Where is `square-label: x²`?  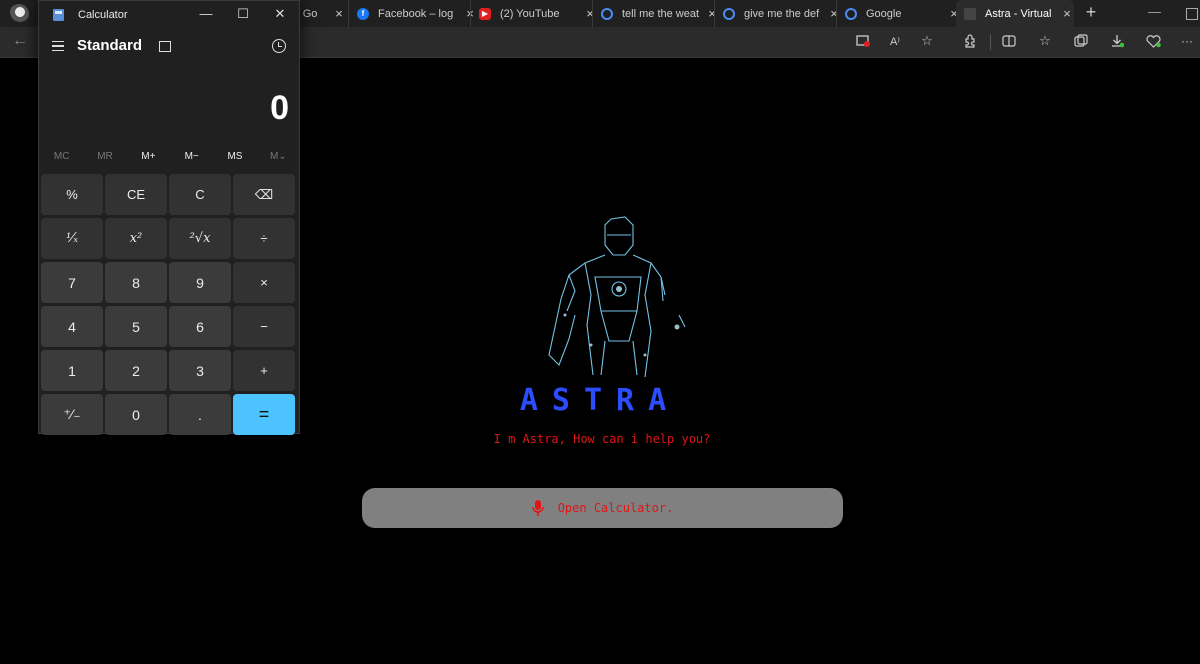 square-label: x² is located at coordinates (136, 238).